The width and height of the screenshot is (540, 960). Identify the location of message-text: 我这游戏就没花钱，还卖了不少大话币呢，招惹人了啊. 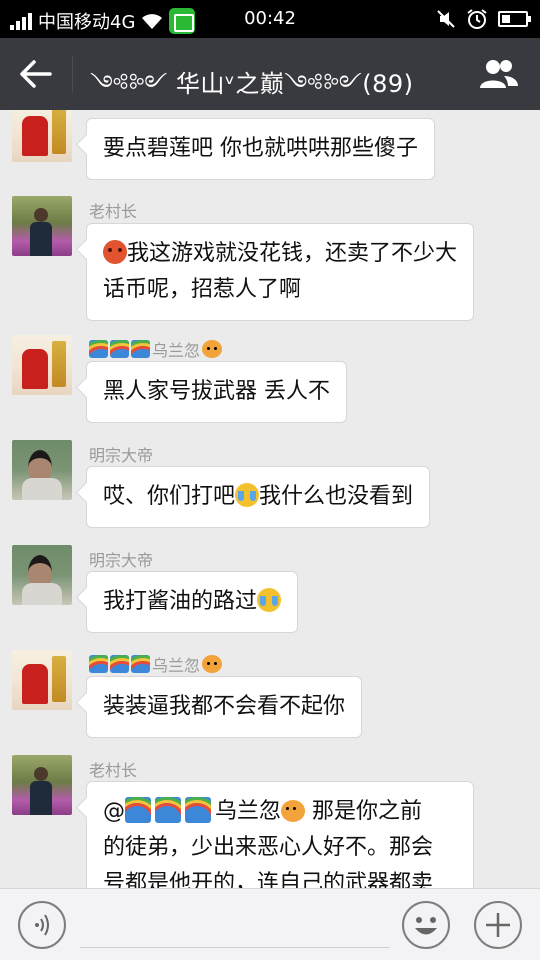
(280, 271).